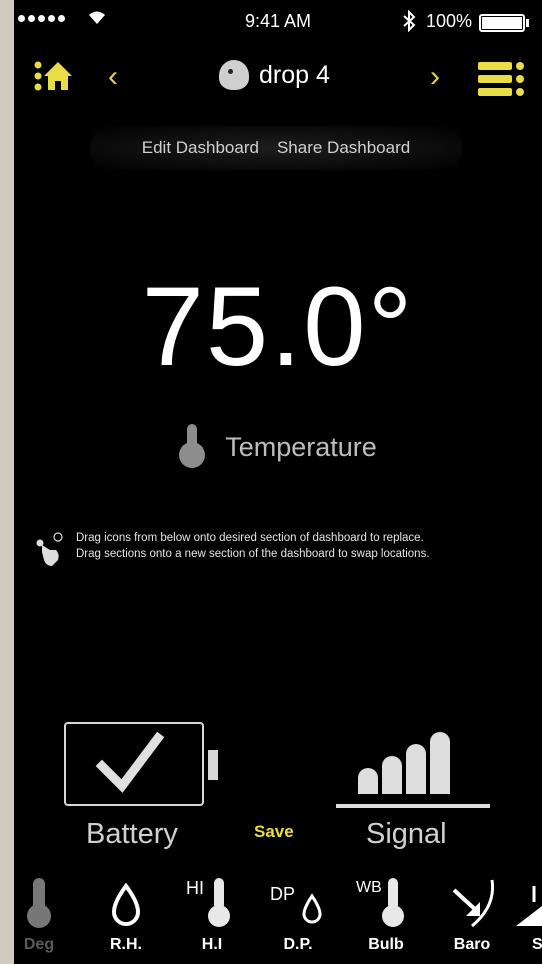 The height and width of the screenshot is (964, 542). Describe the element at coordinates (413, 765) in the screenshot. I see `signal-tile` at that location.